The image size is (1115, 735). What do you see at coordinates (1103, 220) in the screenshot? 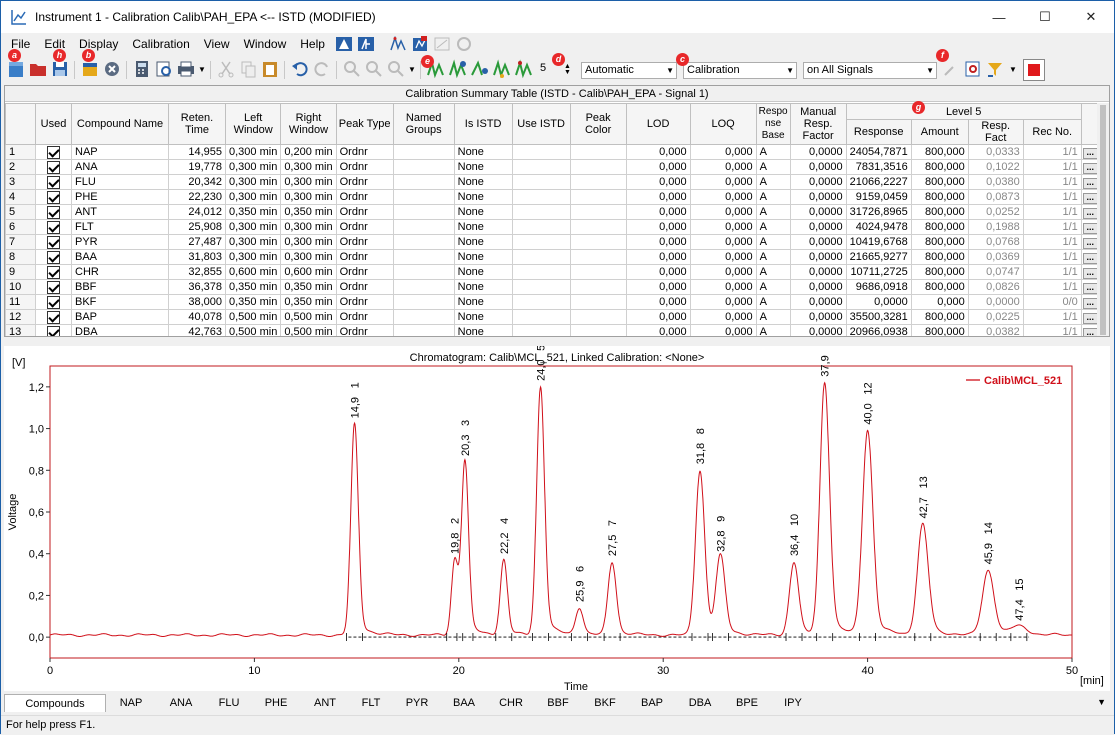
I see `scroll-thumb` at bounding box center [1103, 220].